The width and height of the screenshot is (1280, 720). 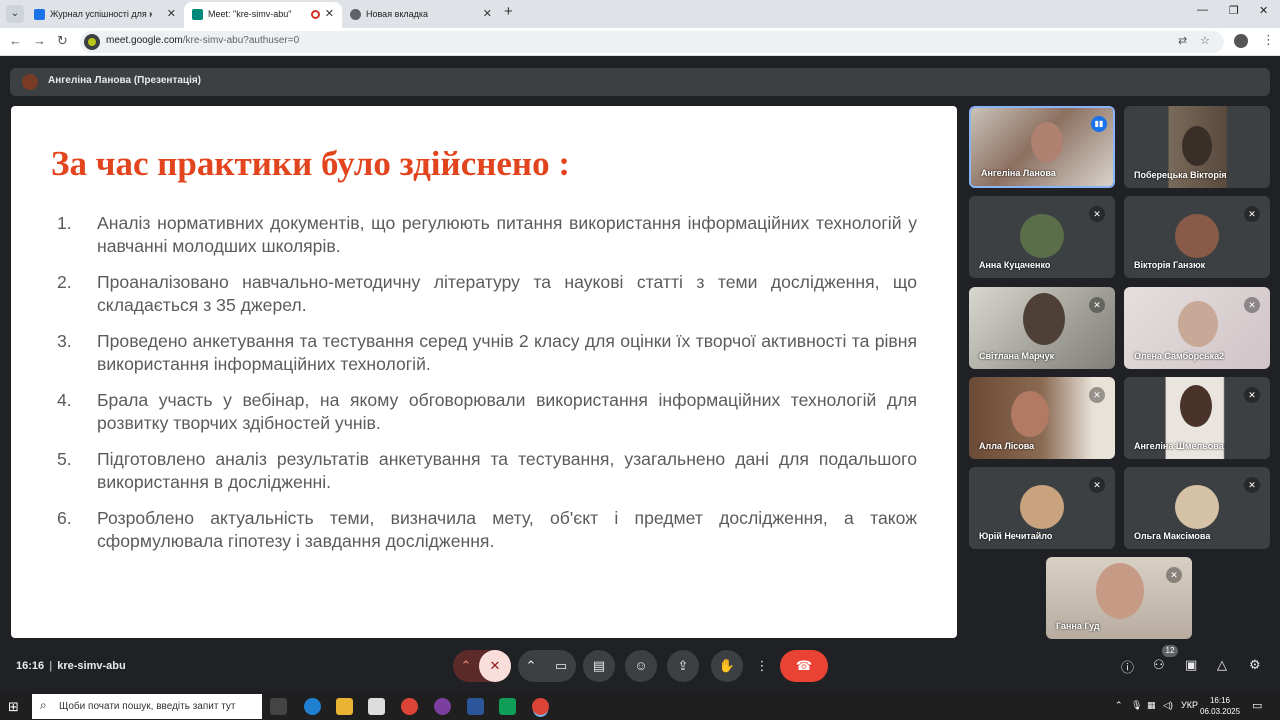 I want to click on profile-avatar, so click(x=1241, y=41).